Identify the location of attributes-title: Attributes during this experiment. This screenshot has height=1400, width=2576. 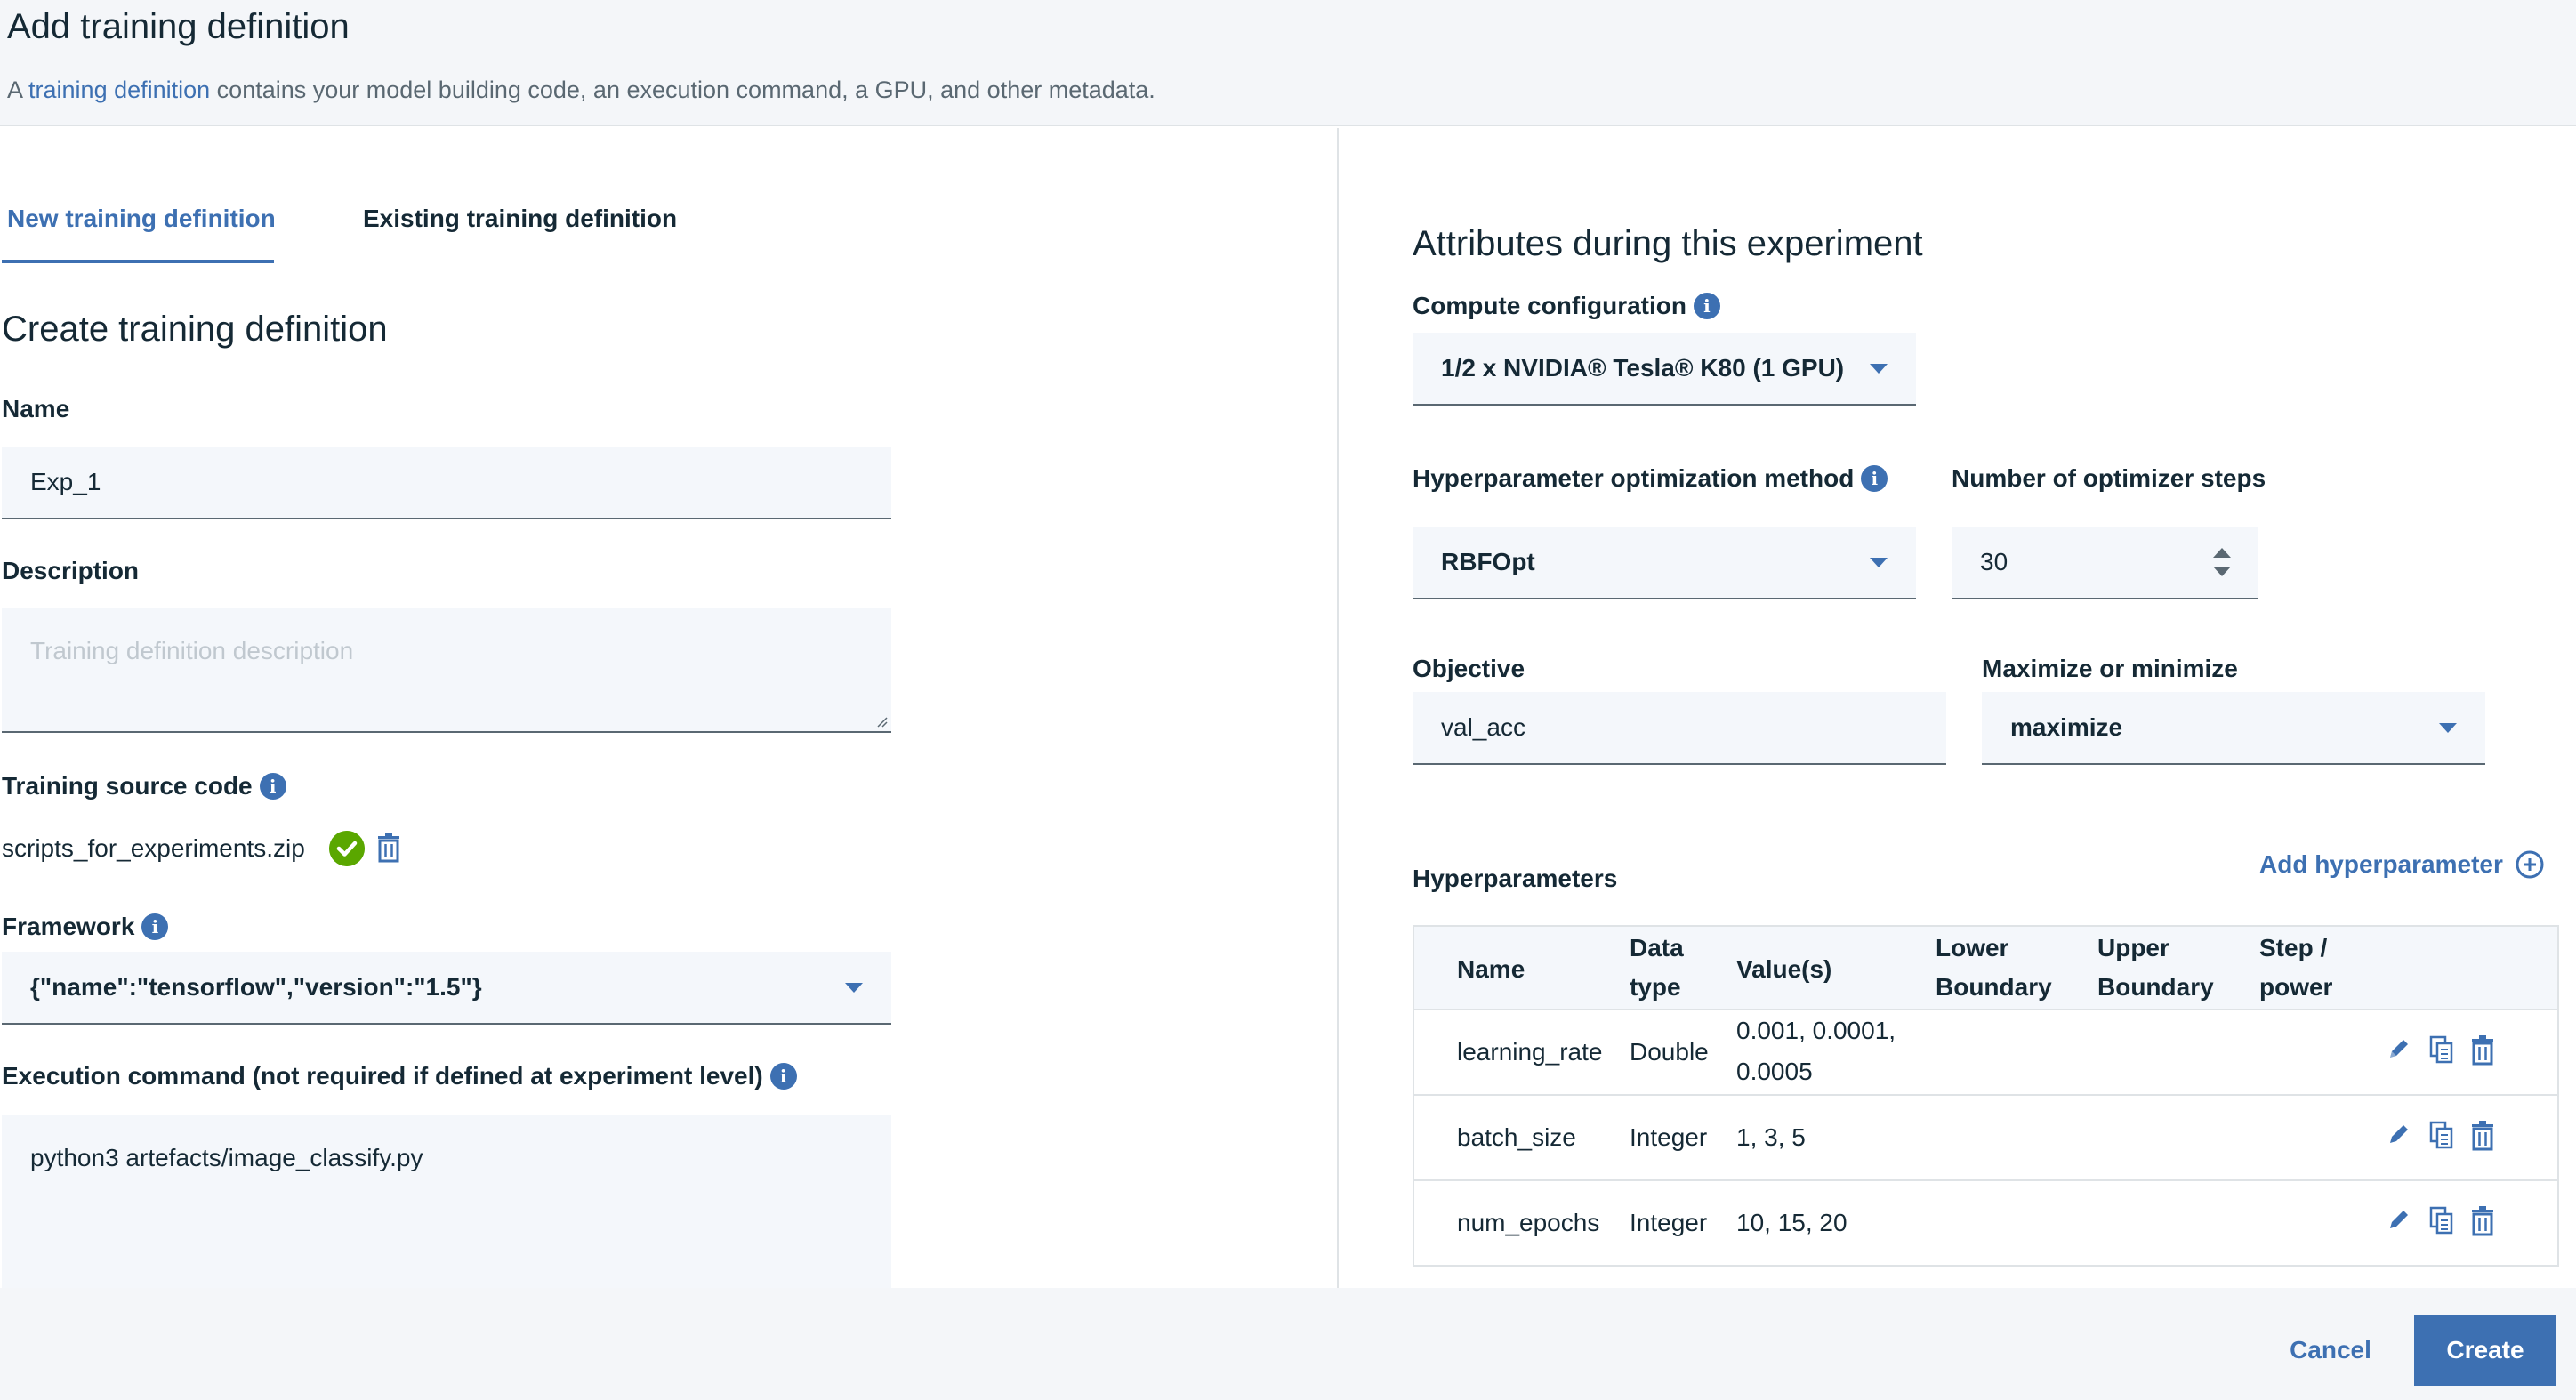
(1668, 243).